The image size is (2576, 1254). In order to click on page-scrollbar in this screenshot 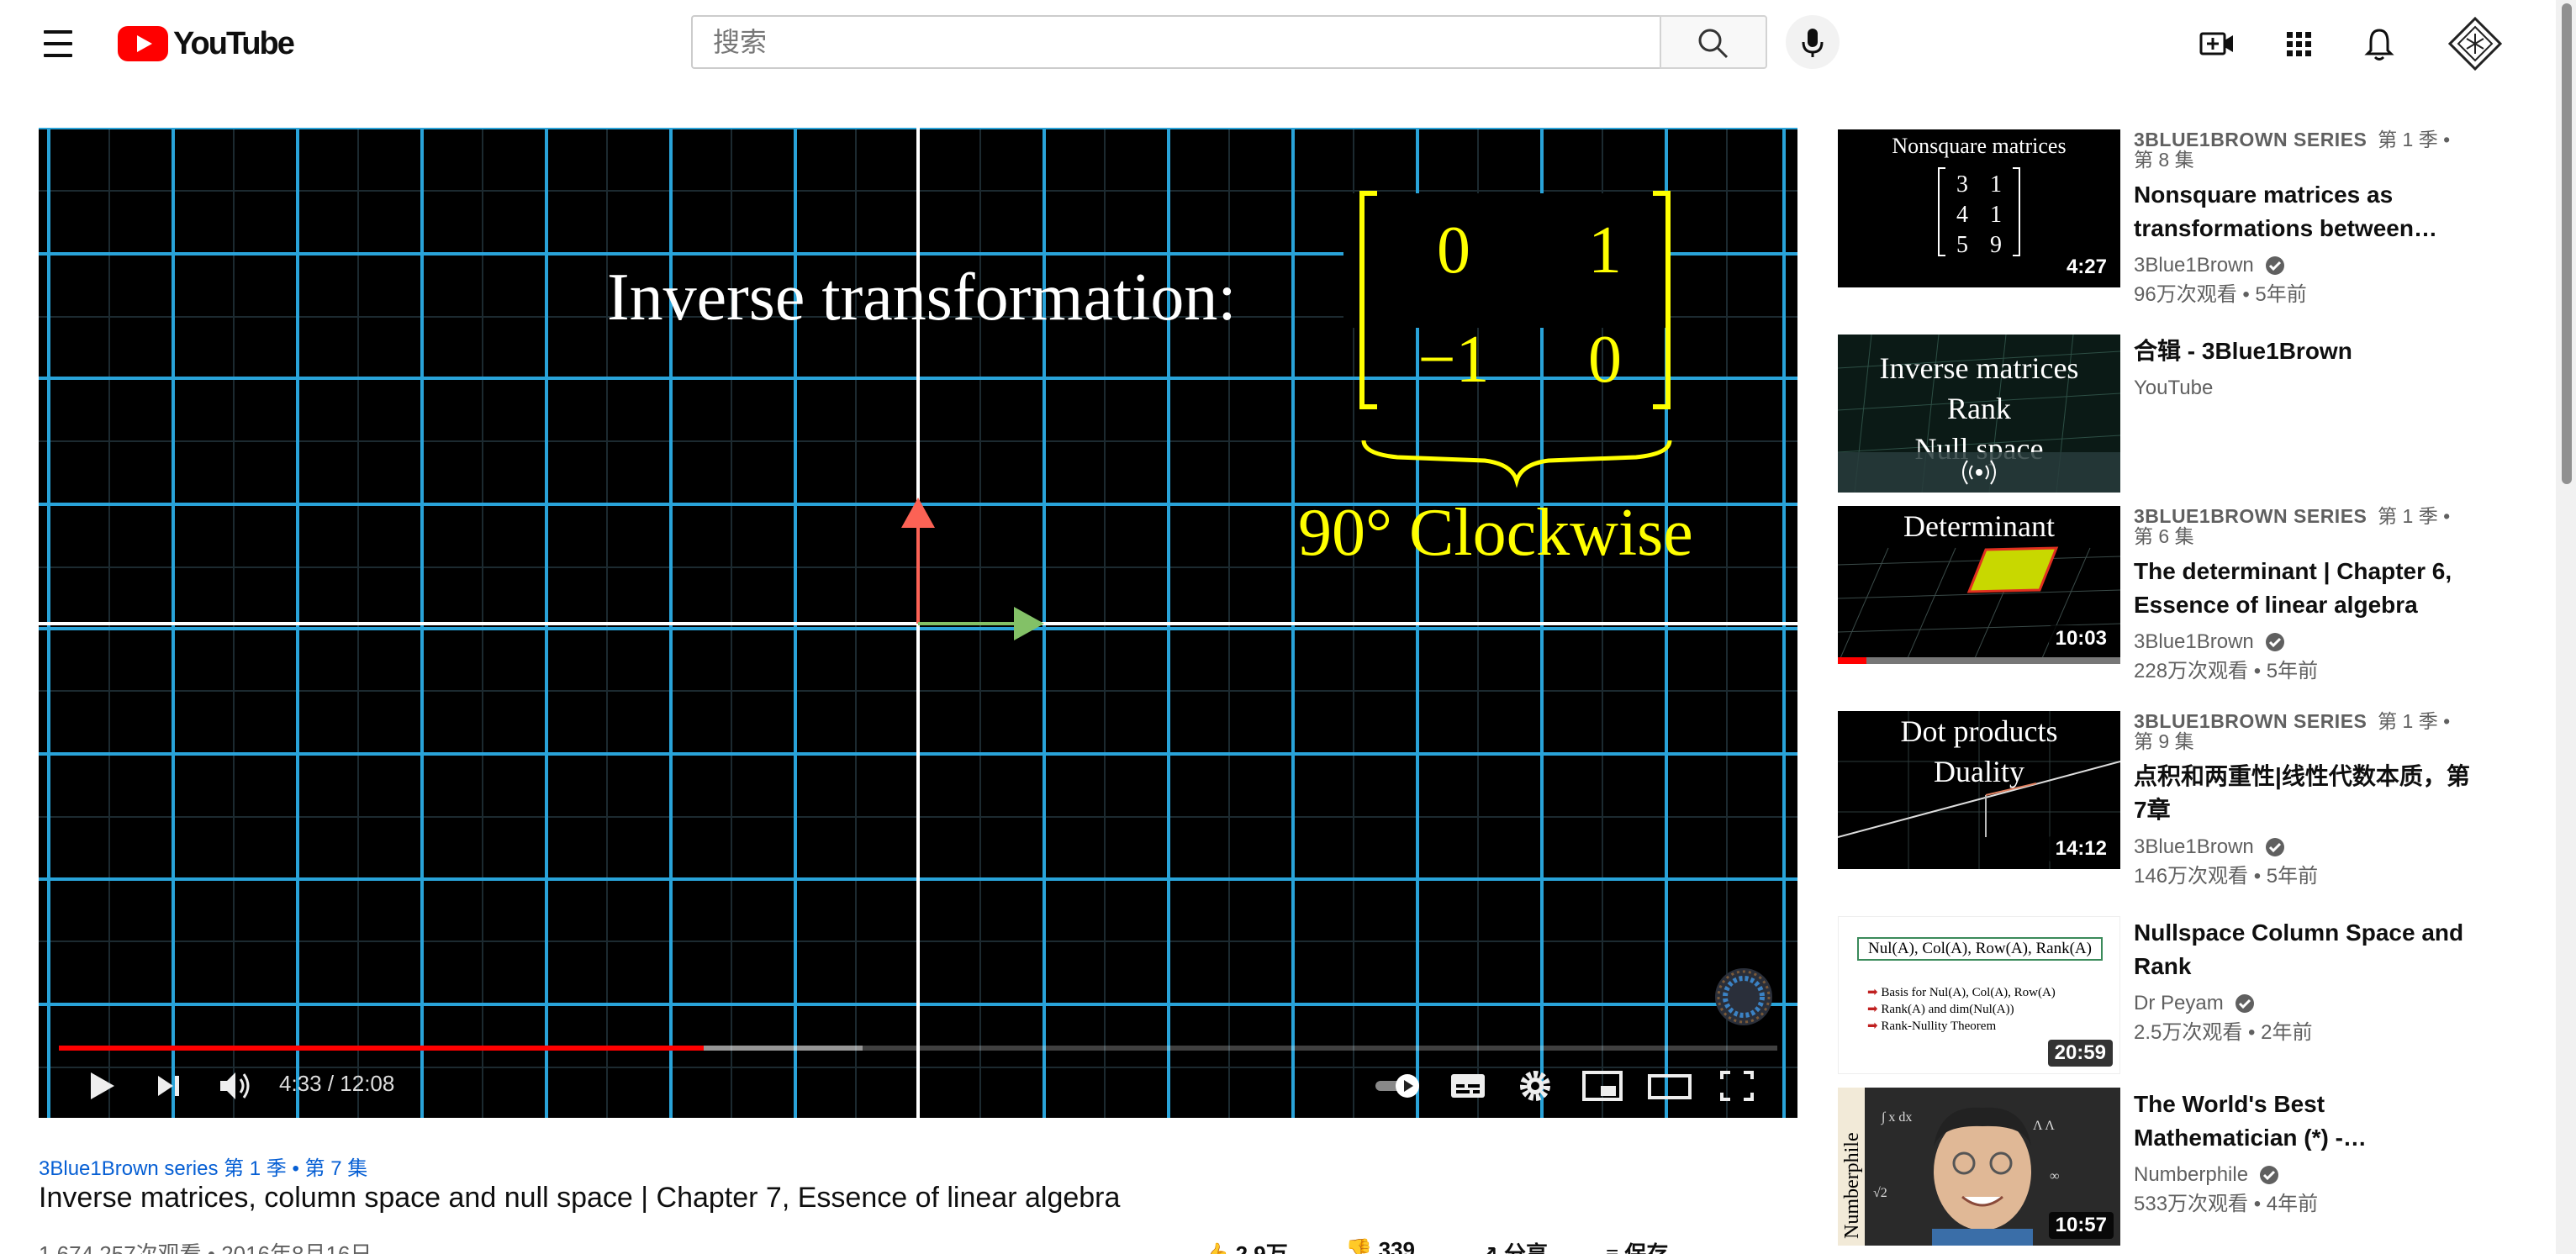, I will do `click(2566, 627)`.